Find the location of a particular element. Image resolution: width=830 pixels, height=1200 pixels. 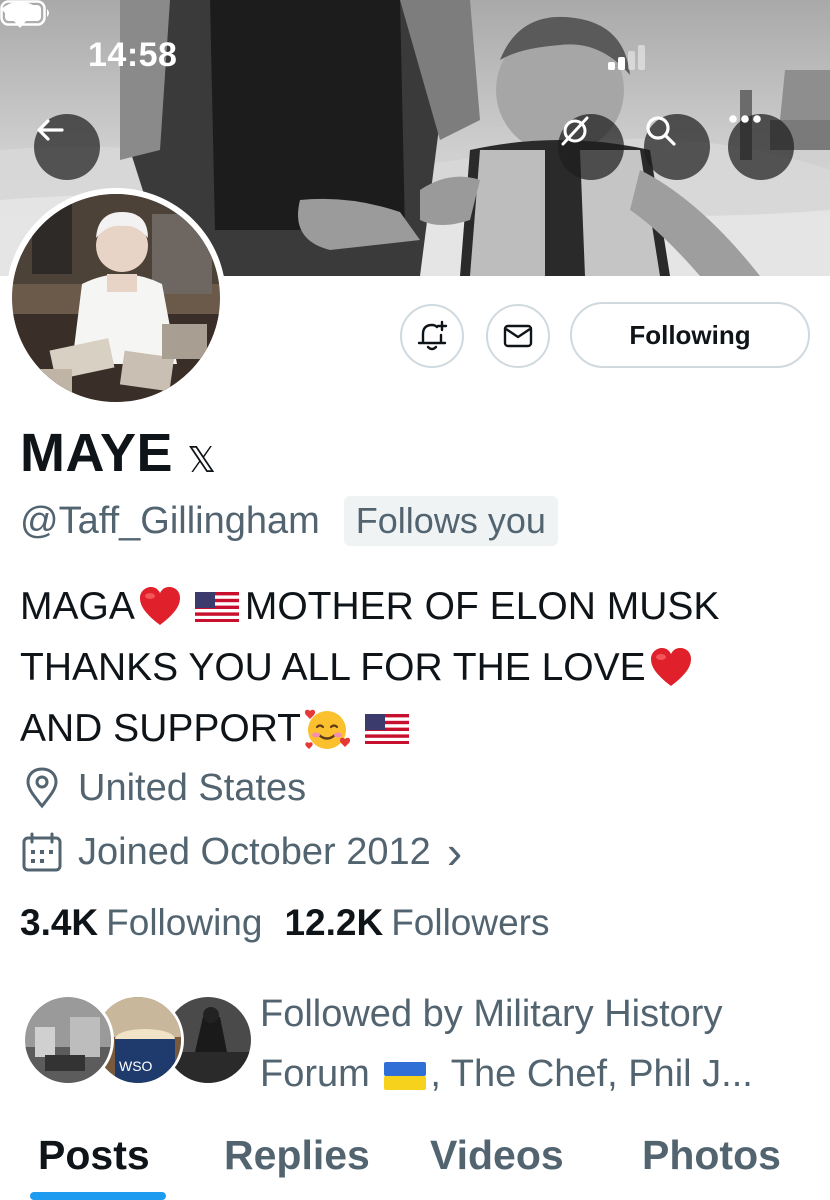

more-icon is located at coordinates (745, 119).